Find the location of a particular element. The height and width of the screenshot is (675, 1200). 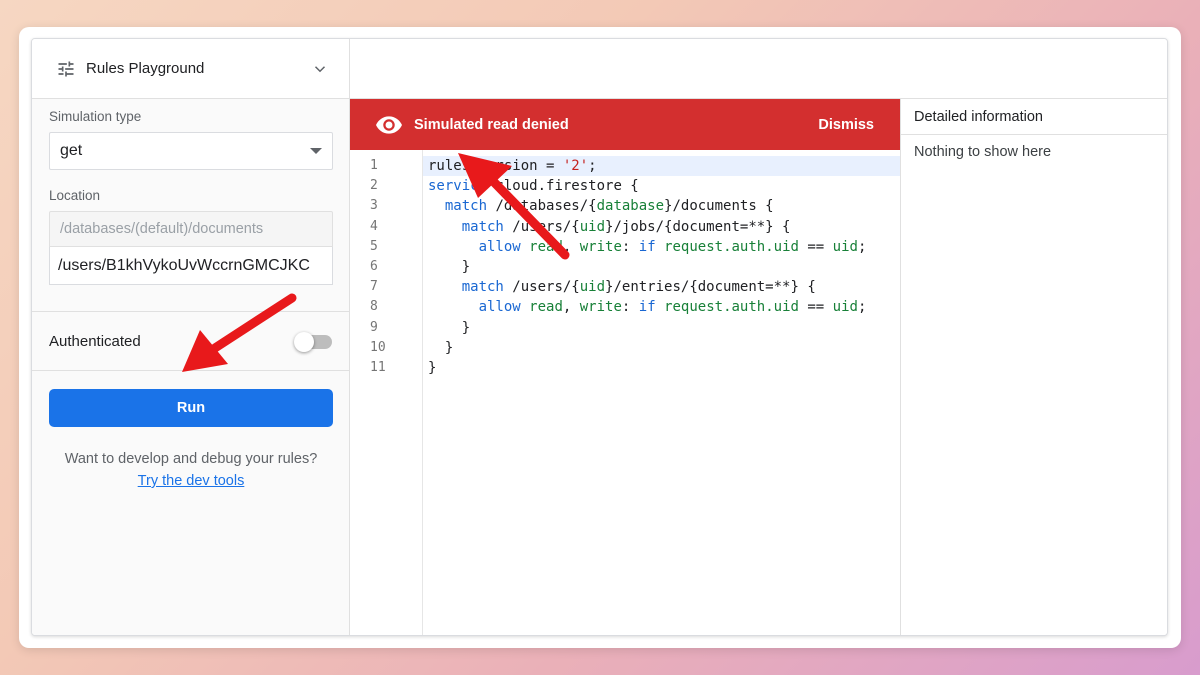

authenticated-label: Authenticated is located at coordinates (95, 341).